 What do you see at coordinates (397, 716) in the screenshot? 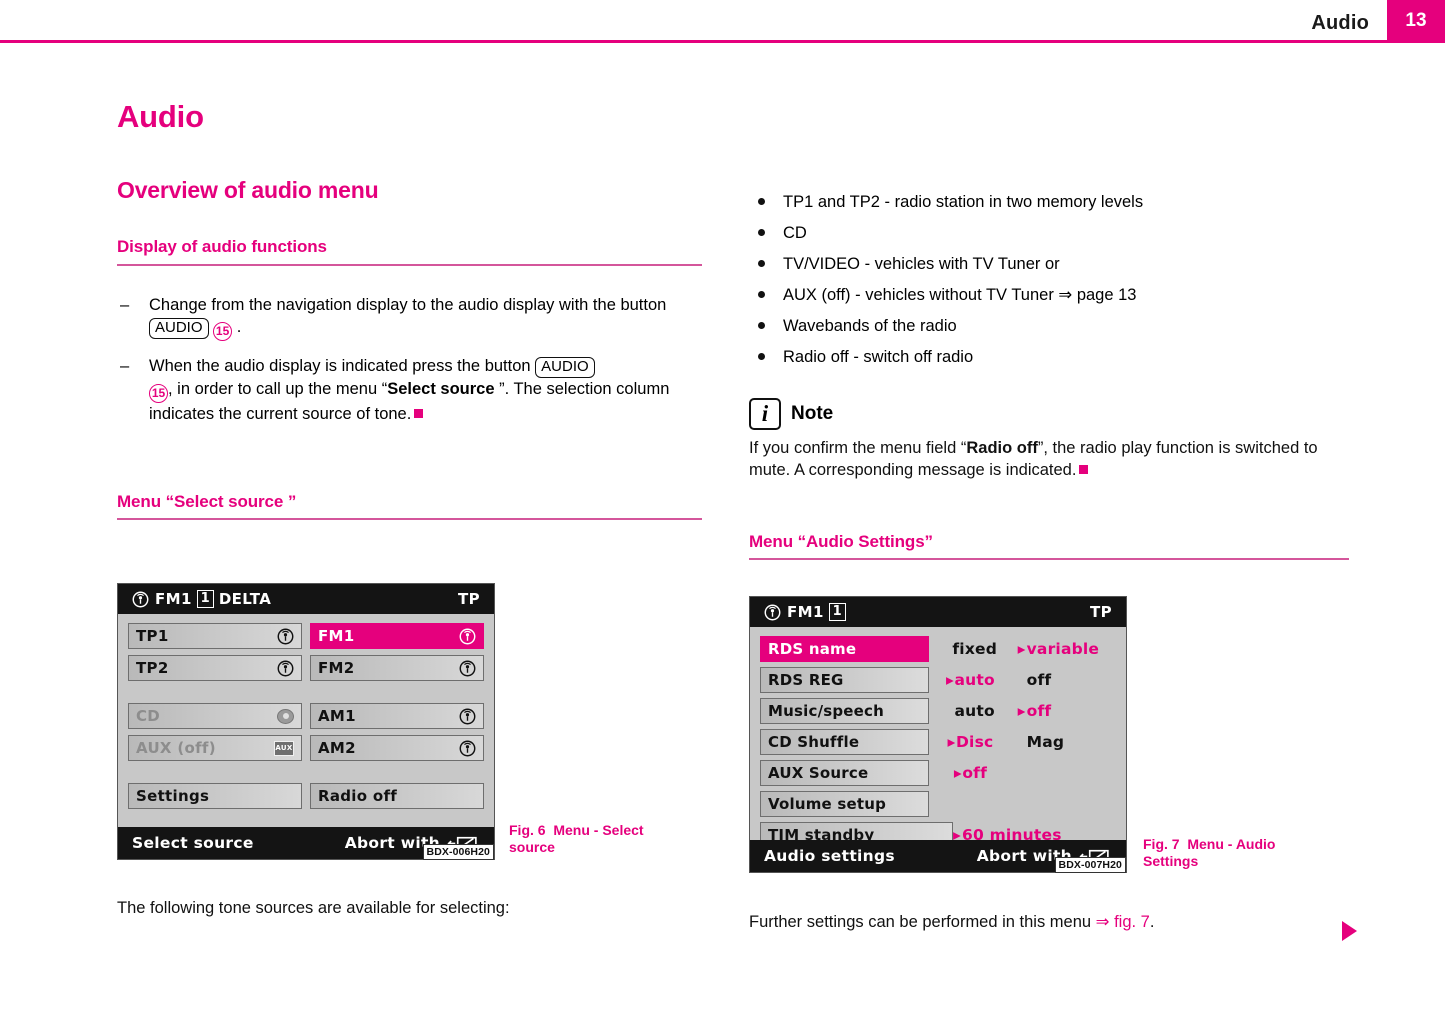
I see `source-cell-am1: AM1` at bounding box center [397, 716].